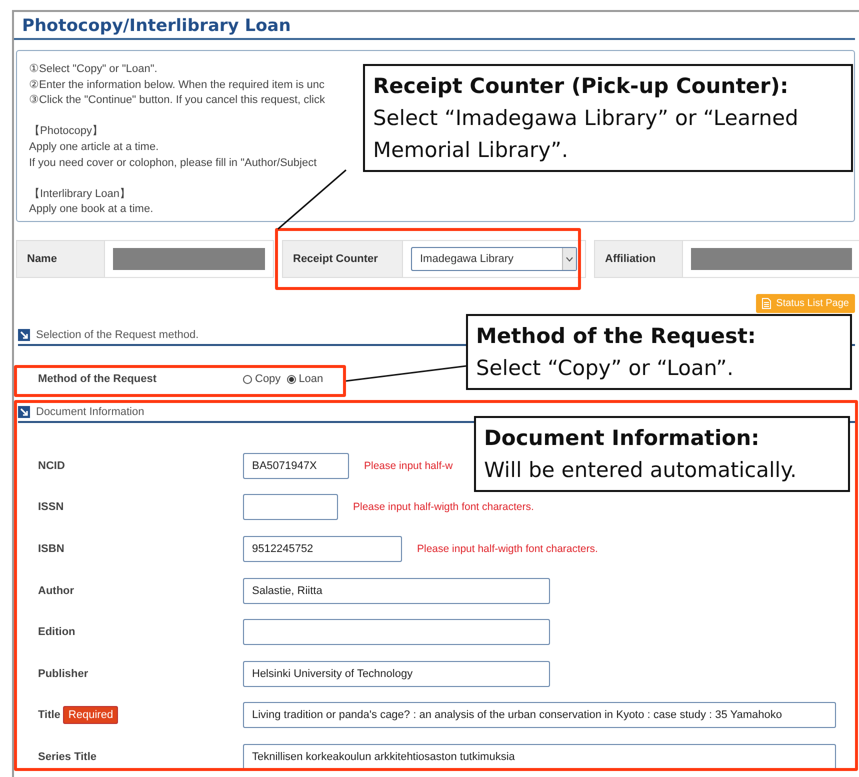 This screenshot has width=859, height=777. What do you see at coordinates (312, 199) in the screenshot?
I see `leader-line` at bounding box center [312, 199].